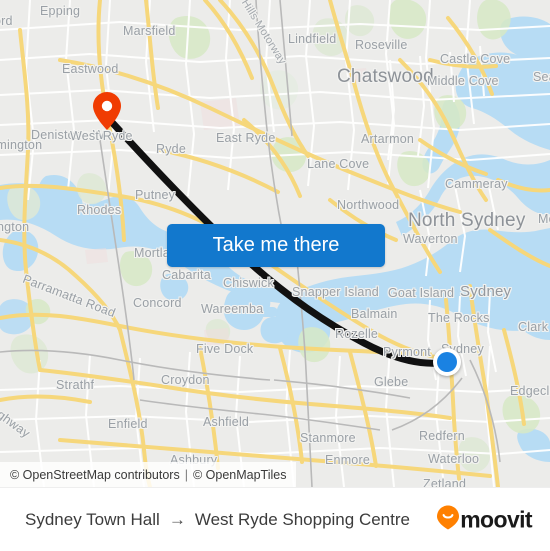 The height and width of the screenshot is (551, 550). I want to click on trip-origin-label: Sydney Town Hall, so click(92, 519).